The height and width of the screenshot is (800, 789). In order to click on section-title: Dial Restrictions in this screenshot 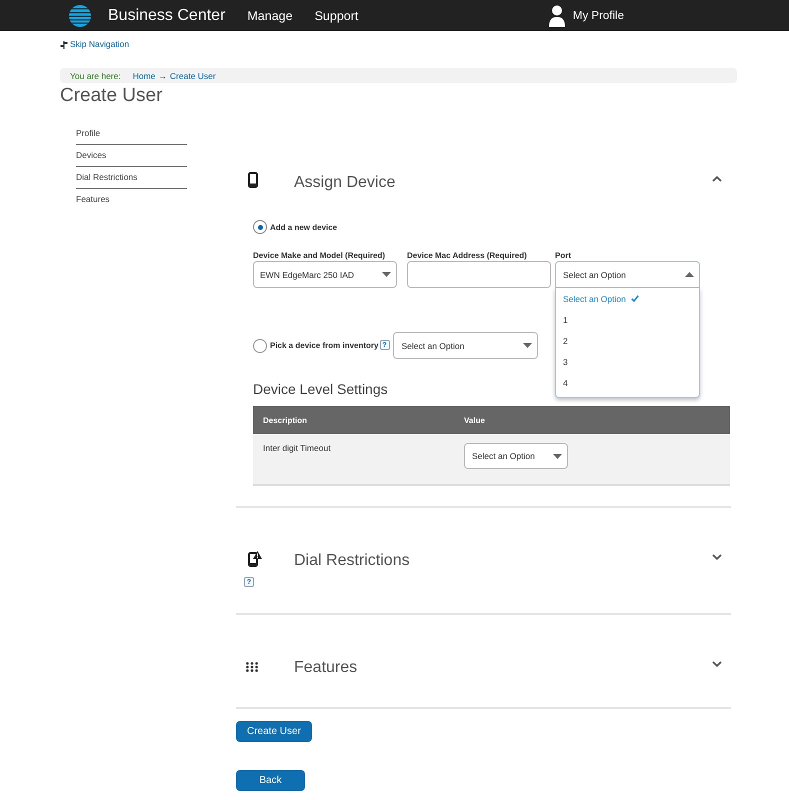, I will do `click(352, 561)`.